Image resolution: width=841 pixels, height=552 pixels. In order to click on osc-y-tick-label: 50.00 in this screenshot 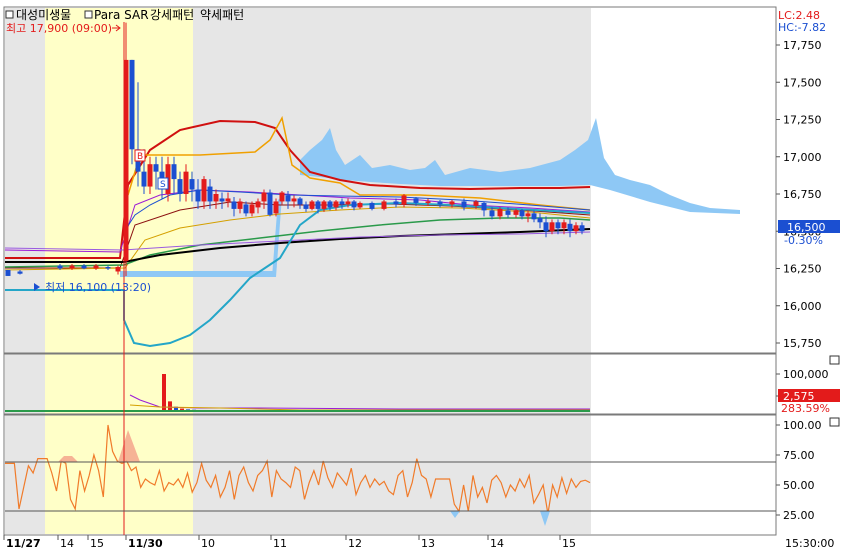, I will do `click(799, 485)`.